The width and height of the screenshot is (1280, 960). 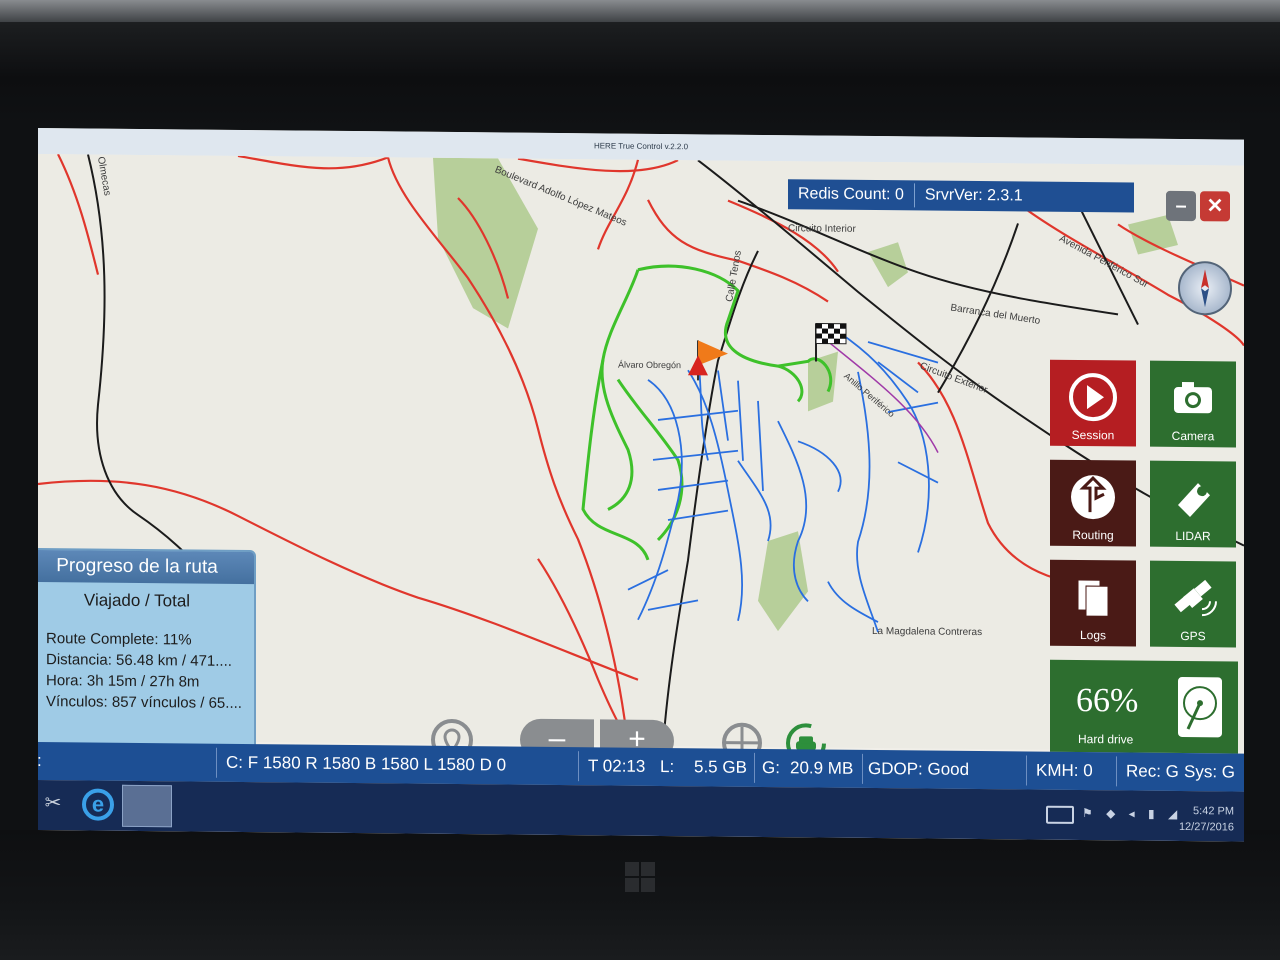 I want to click on routing-arrow-icon, so click(x=1093, y=497).